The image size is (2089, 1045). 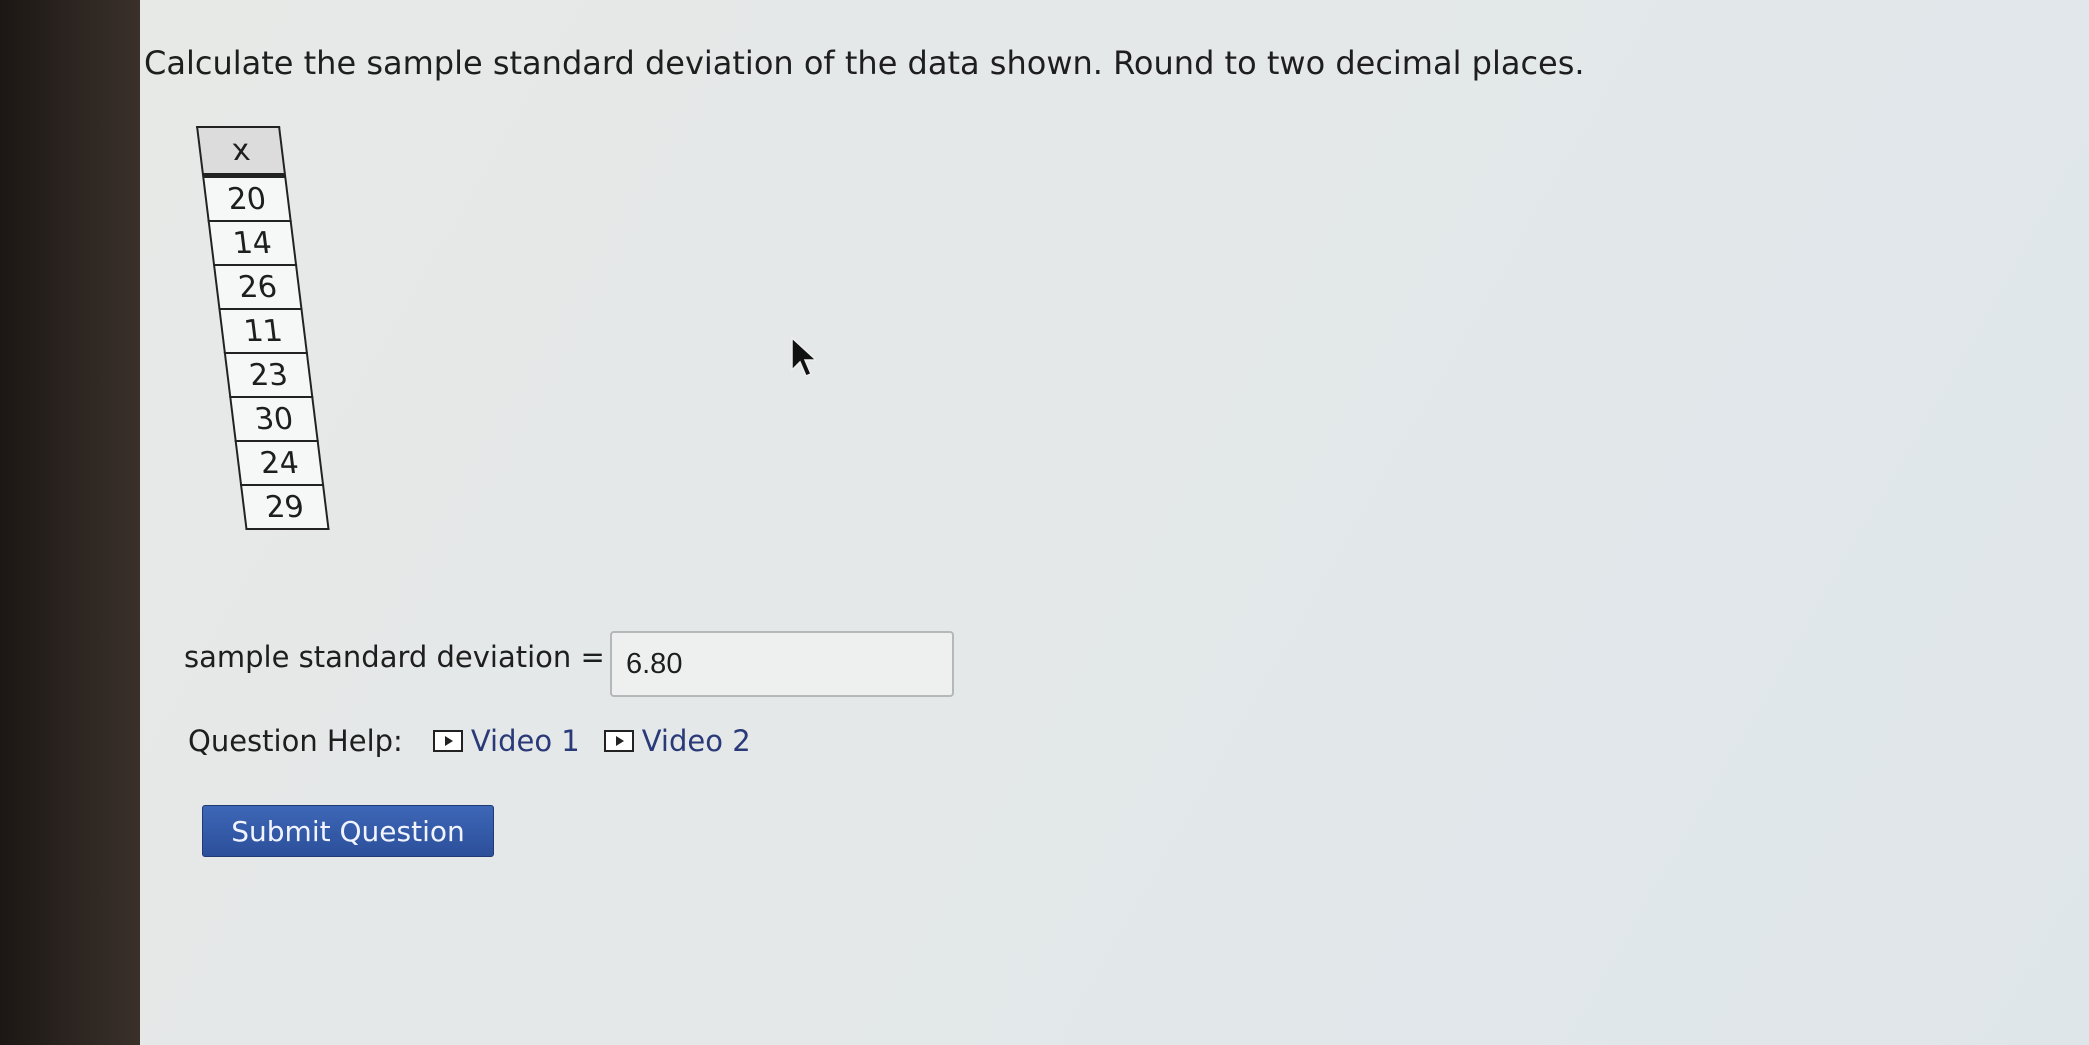 What do you see at coordinates (241, 151) in the screenshot?
I see `table-header-x: x` at bounding box center [241, 151].